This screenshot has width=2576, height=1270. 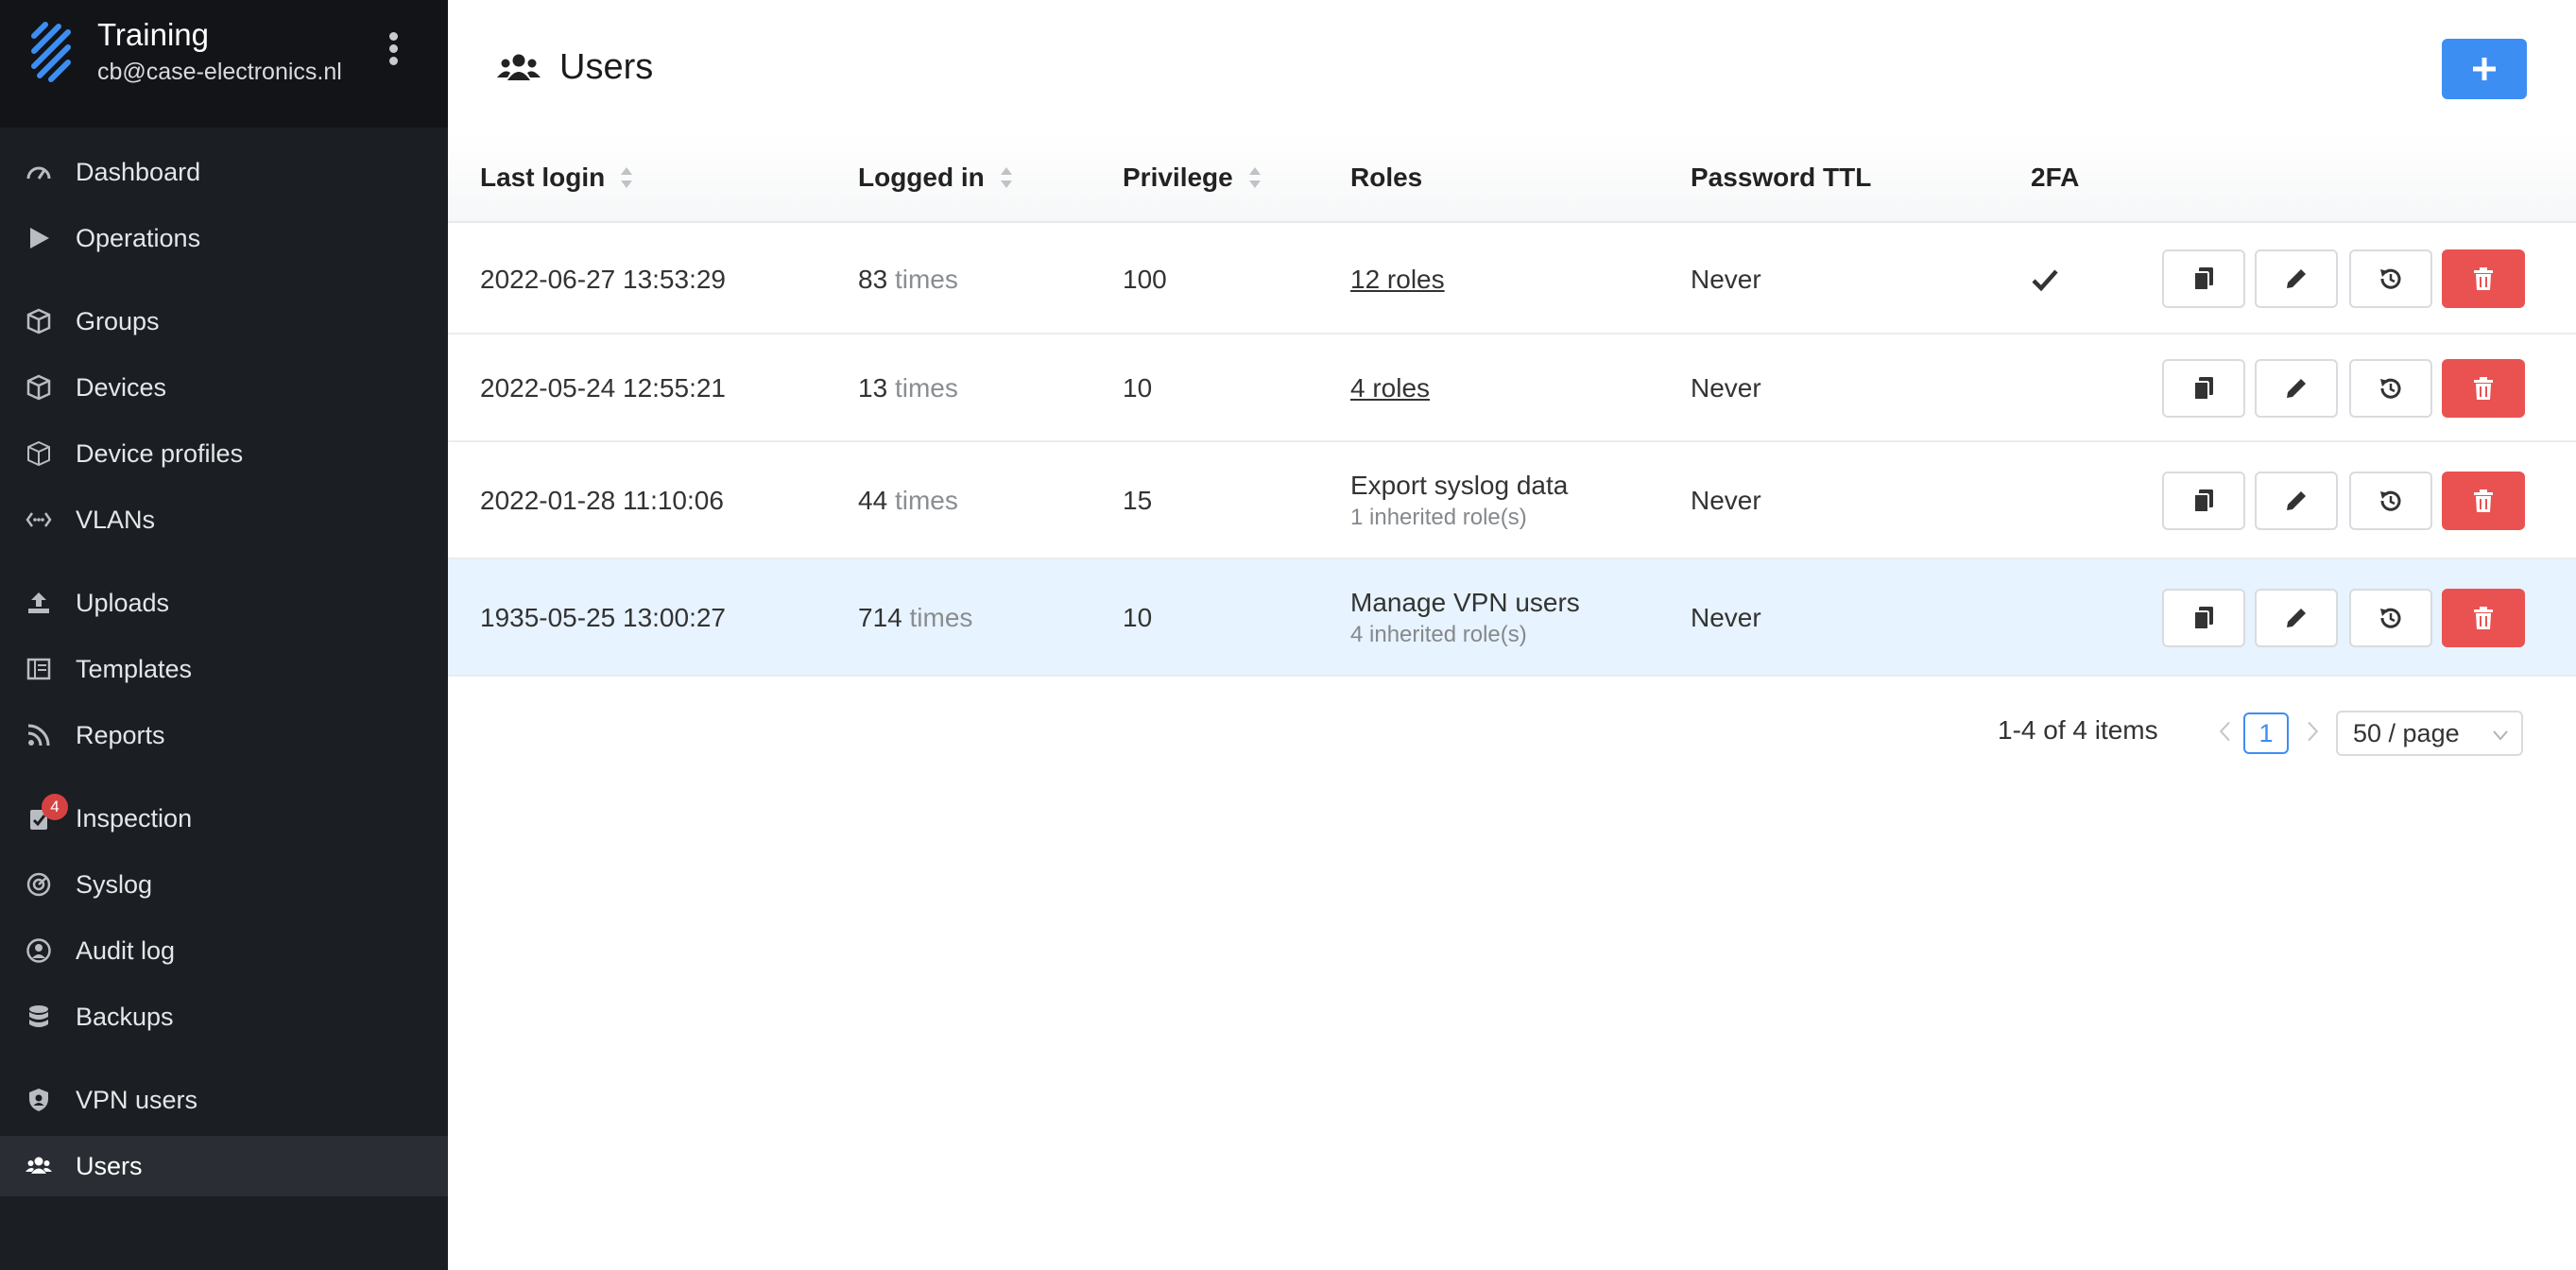 I want to click on column-privilege: Privilege, so click(x=1192, y=177).